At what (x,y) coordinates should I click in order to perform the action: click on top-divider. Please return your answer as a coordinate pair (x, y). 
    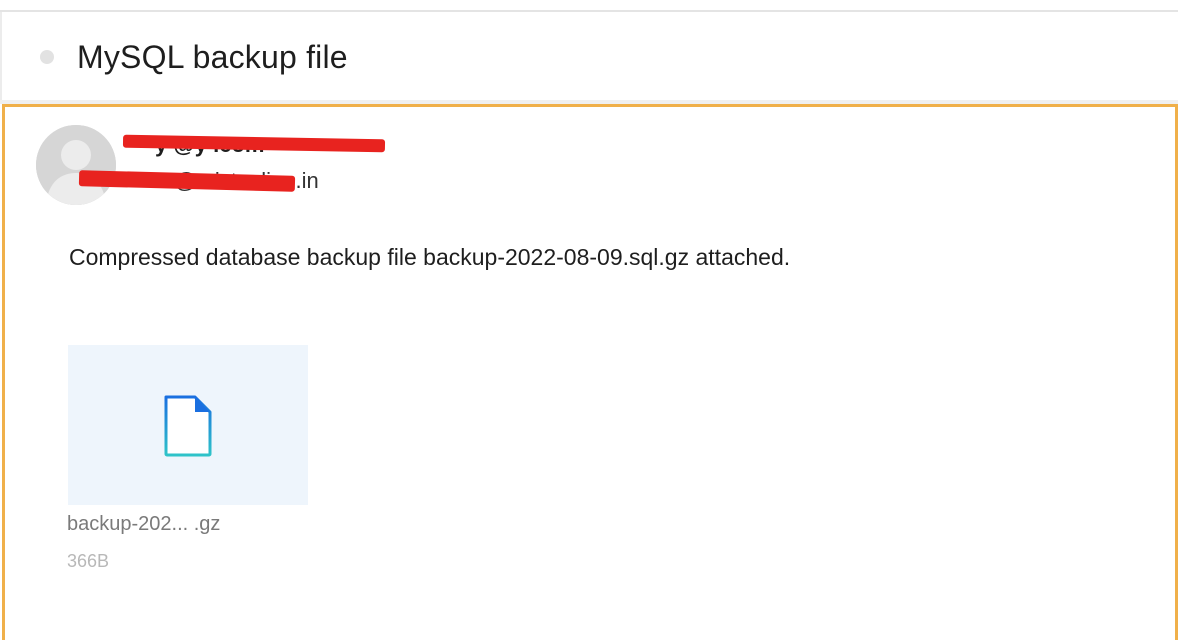
    Looking at the image, I should click on (589, 6).